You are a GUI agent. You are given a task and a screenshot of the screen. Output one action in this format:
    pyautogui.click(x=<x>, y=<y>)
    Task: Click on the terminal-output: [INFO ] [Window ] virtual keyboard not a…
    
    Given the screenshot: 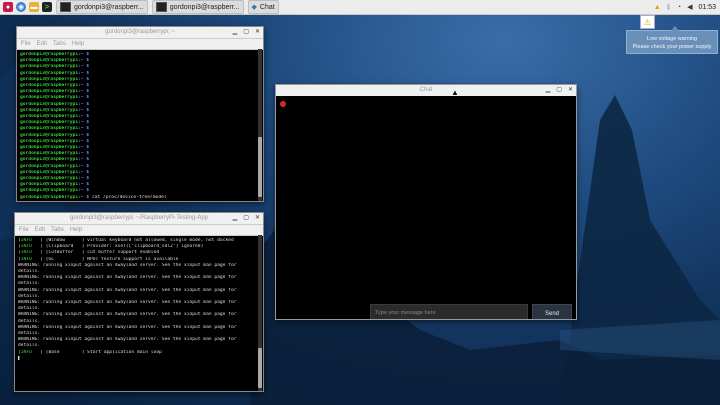 What is the action you would take?
    pyautogui.click(x=139, y=300)
    